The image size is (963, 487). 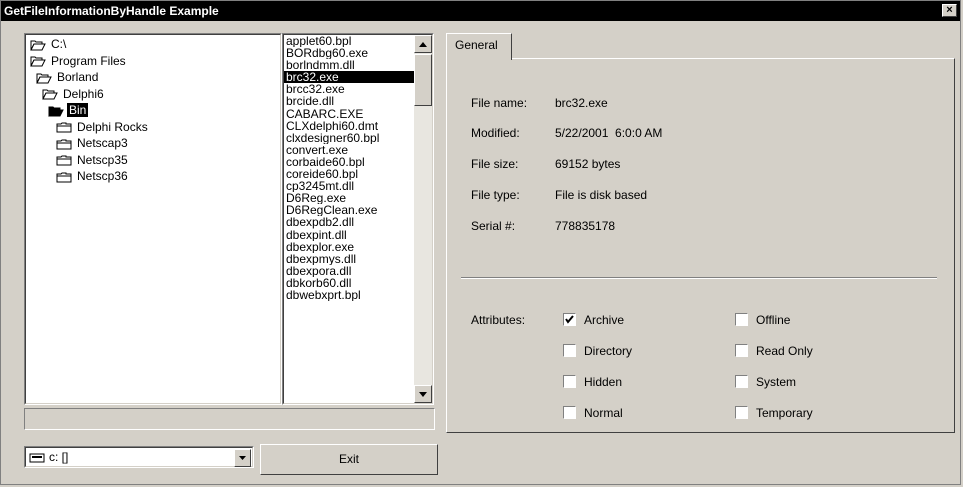 What do you see at coordinates (349, 210) in the screenshot?
I see `file-list-item: D6RegClean.exe` at bounding box center [349, 210].